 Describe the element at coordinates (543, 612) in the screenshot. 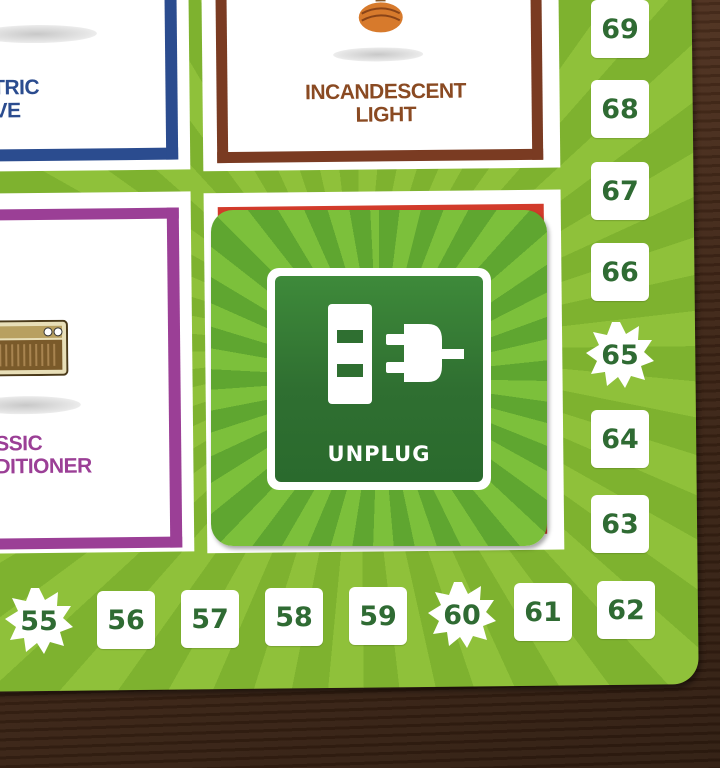

I see `track-space-61: 61` at that location.